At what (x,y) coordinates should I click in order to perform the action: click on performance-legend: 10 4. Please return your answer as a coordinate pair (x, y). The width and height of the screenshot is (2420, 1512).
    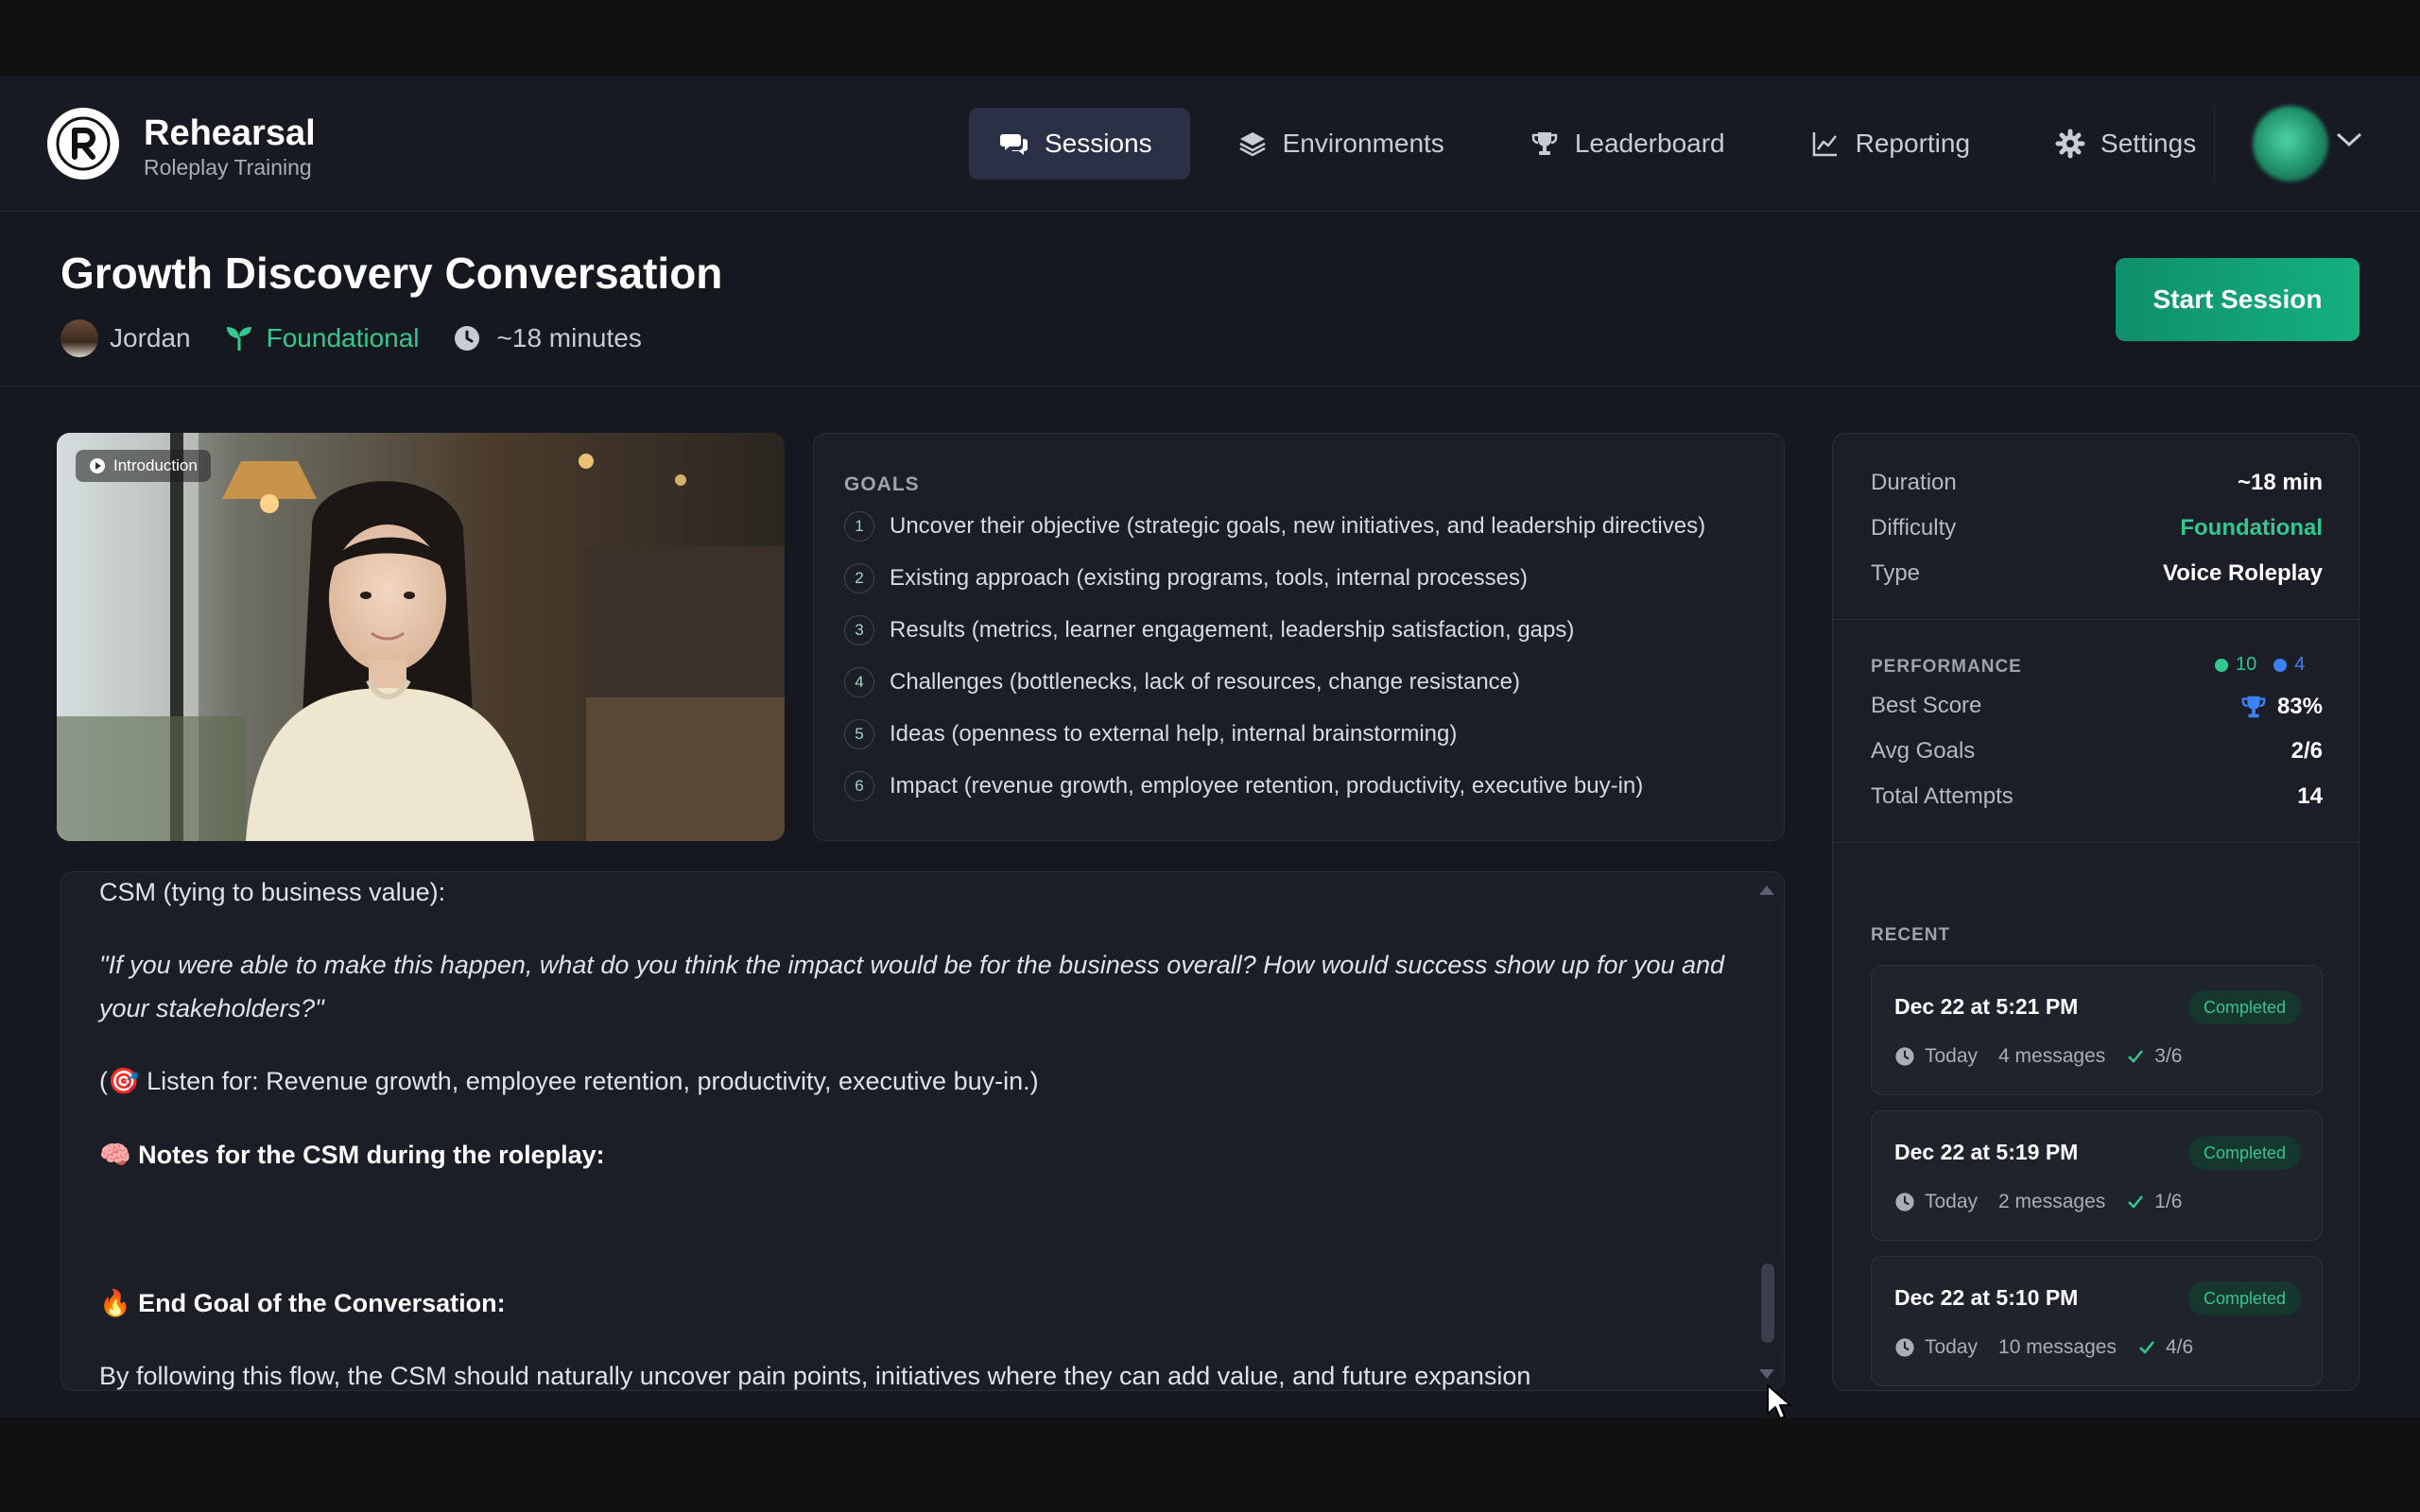
    Looking at the image, I should click on (2260, 665).